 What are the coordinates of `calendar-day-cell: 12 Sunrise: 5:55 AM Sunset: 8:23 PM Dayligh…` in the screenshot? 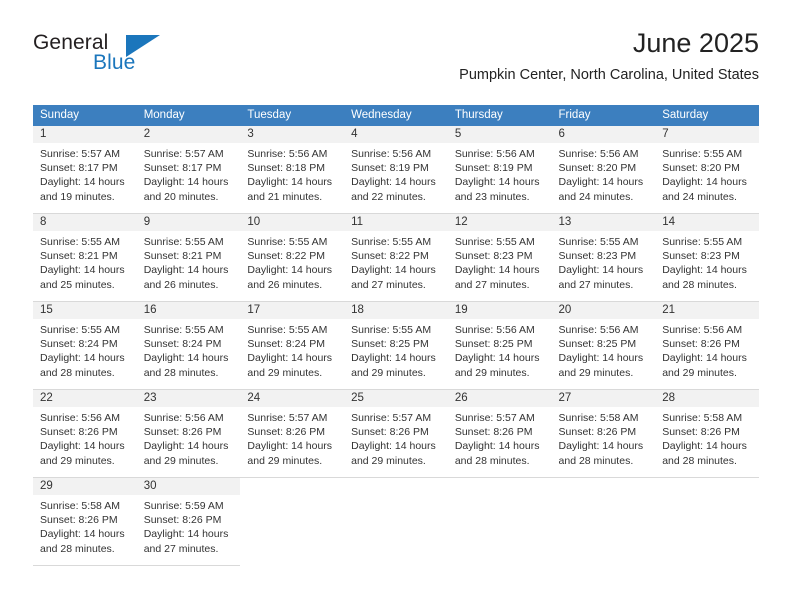 It's located at (499, 258).